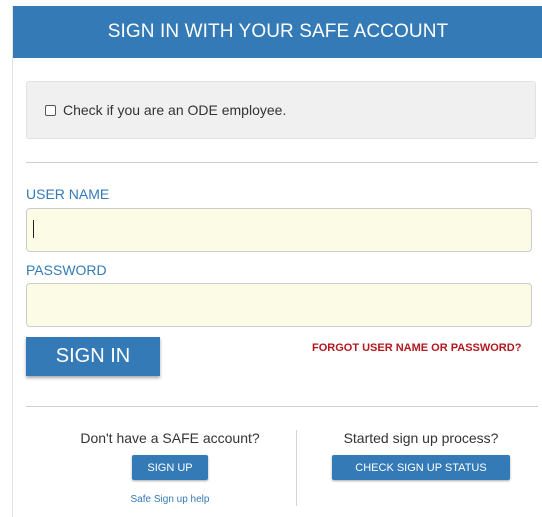  I want to click on signup-prompt: Don't have a SAFE account?, so click(170, 438).